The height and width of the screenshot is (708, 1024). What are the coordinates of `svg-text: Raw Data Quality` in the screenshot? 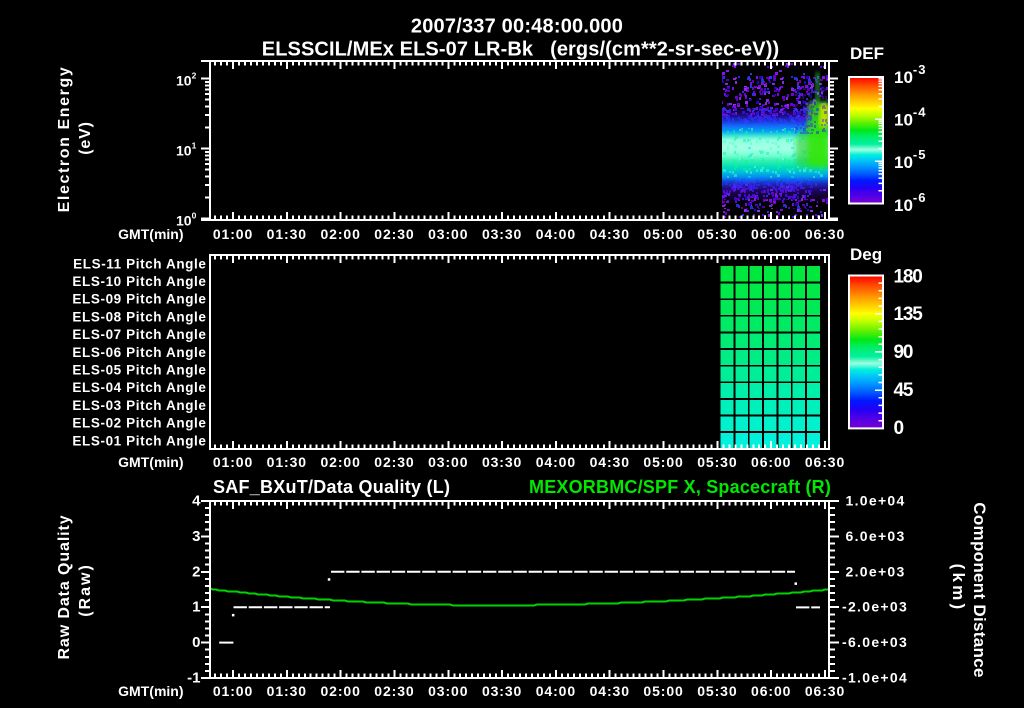 It's located at (64, 586).